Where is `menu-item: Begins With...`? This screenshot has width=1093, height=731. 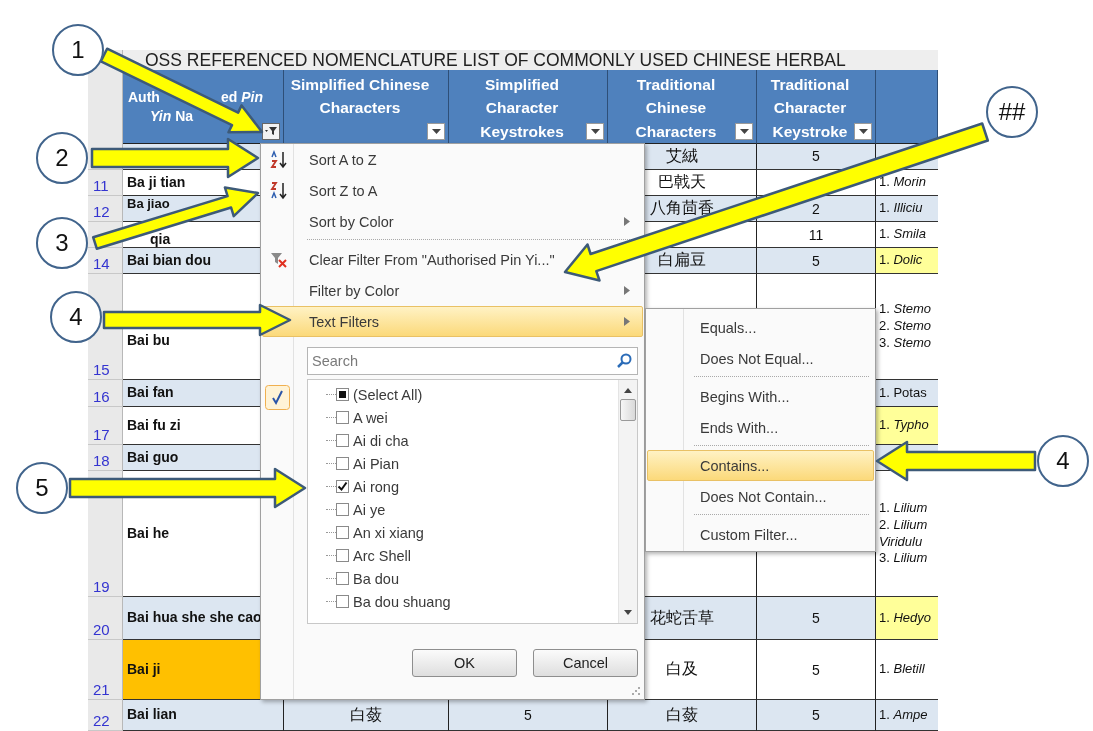
menu-item: Begins With... is located at coordinates (760, 396).